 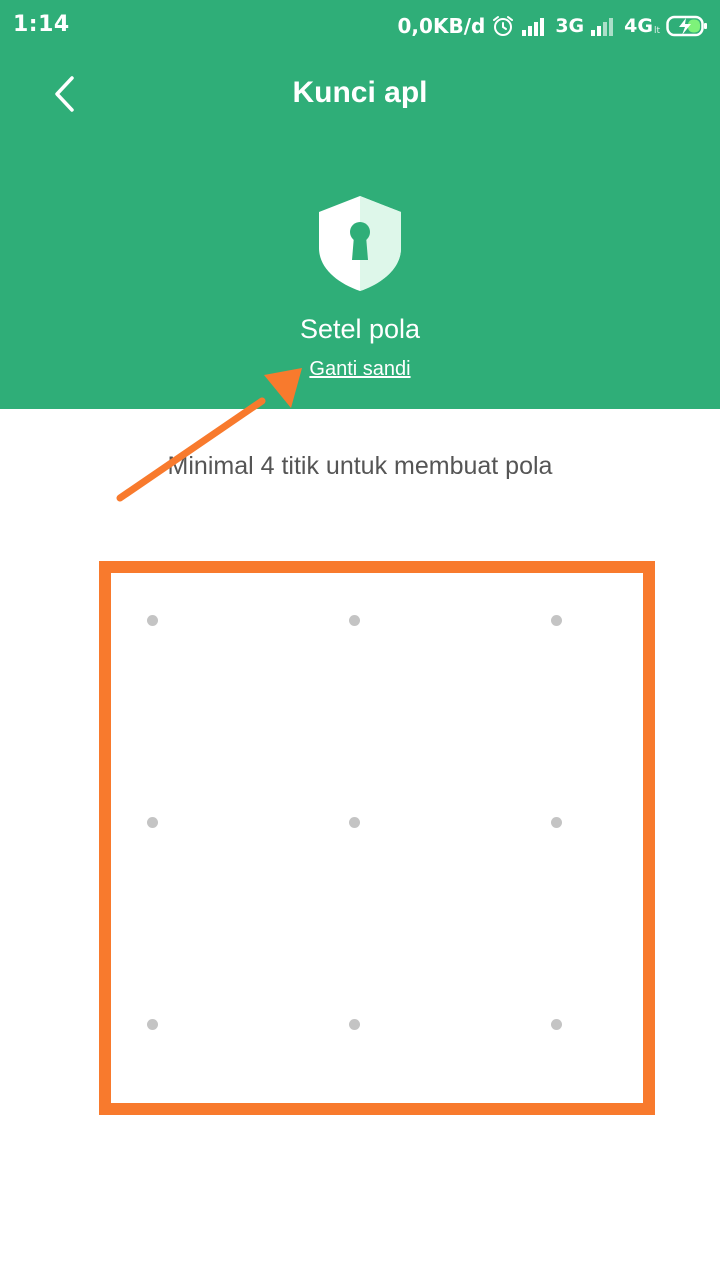 What do you see at coordinates (638, 26) in the screenshot?
I see `network-type-2: 4G` at bounding box center [638, 26].